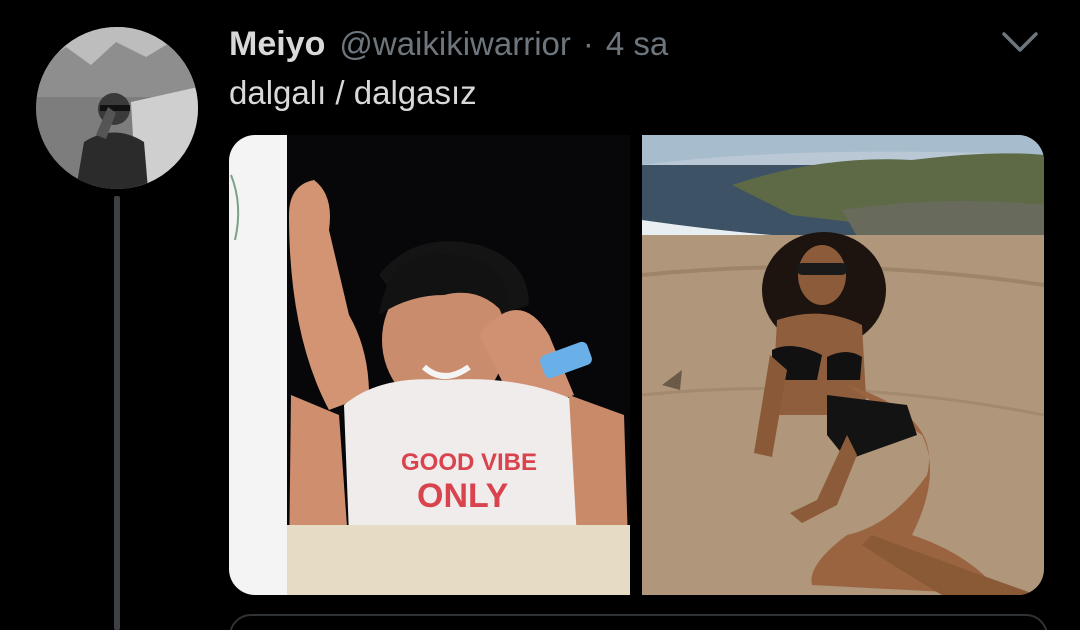 This screenshot has width=1080, height=630. I want to click on thread-line, so click(117, 413).